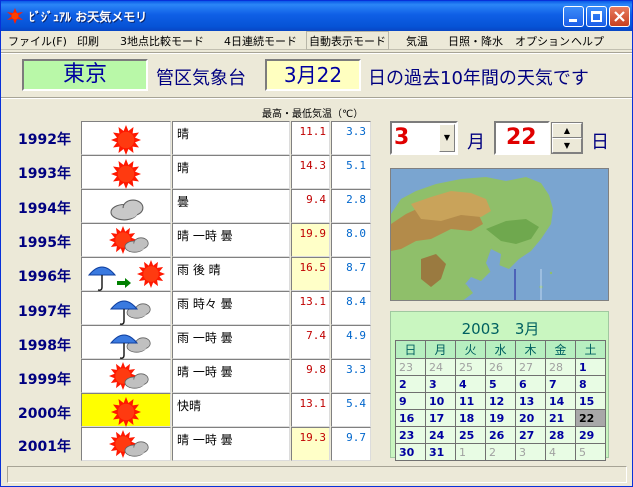 This screenshot has height=487, width=633. Describe the element at coordinates (410, 401) in the screenshot. I see `calendar-day: 9` at that location.